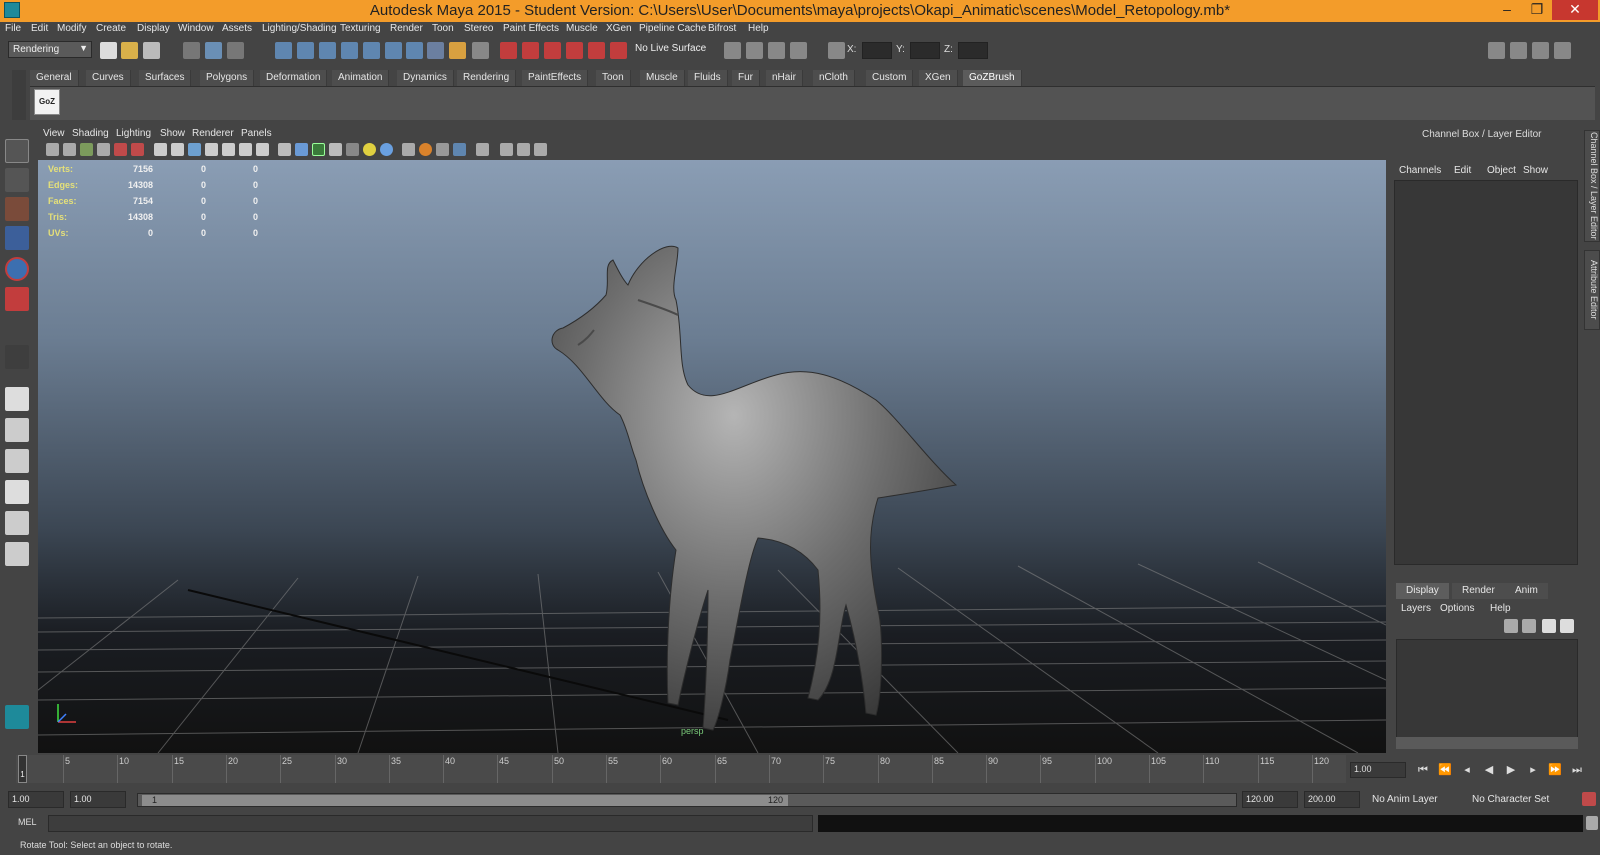 The height and width of the screenshot is (855, 1600). What do you see at coordinates (71, 28) in the screenshot?
I see `menu-modify: Modify` at bounding box center [71, 28].